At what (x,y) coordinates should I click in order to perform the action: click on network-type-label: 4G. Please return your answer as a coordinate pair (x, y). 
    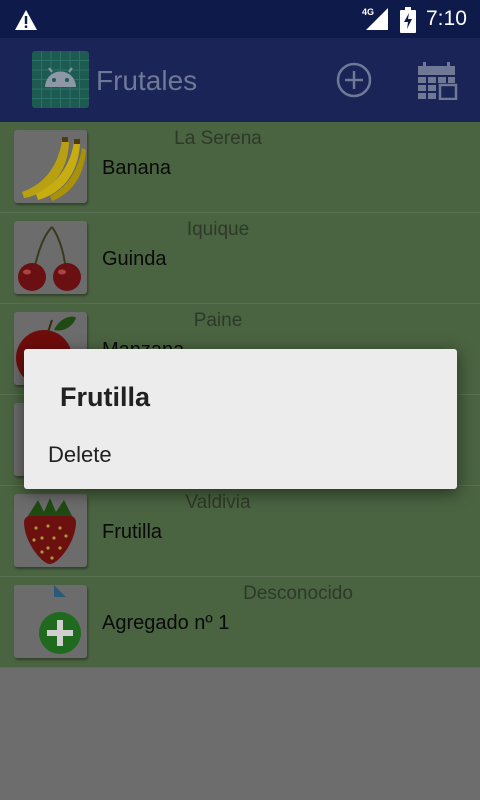
    Looking at the image, I should click on (368, 12).